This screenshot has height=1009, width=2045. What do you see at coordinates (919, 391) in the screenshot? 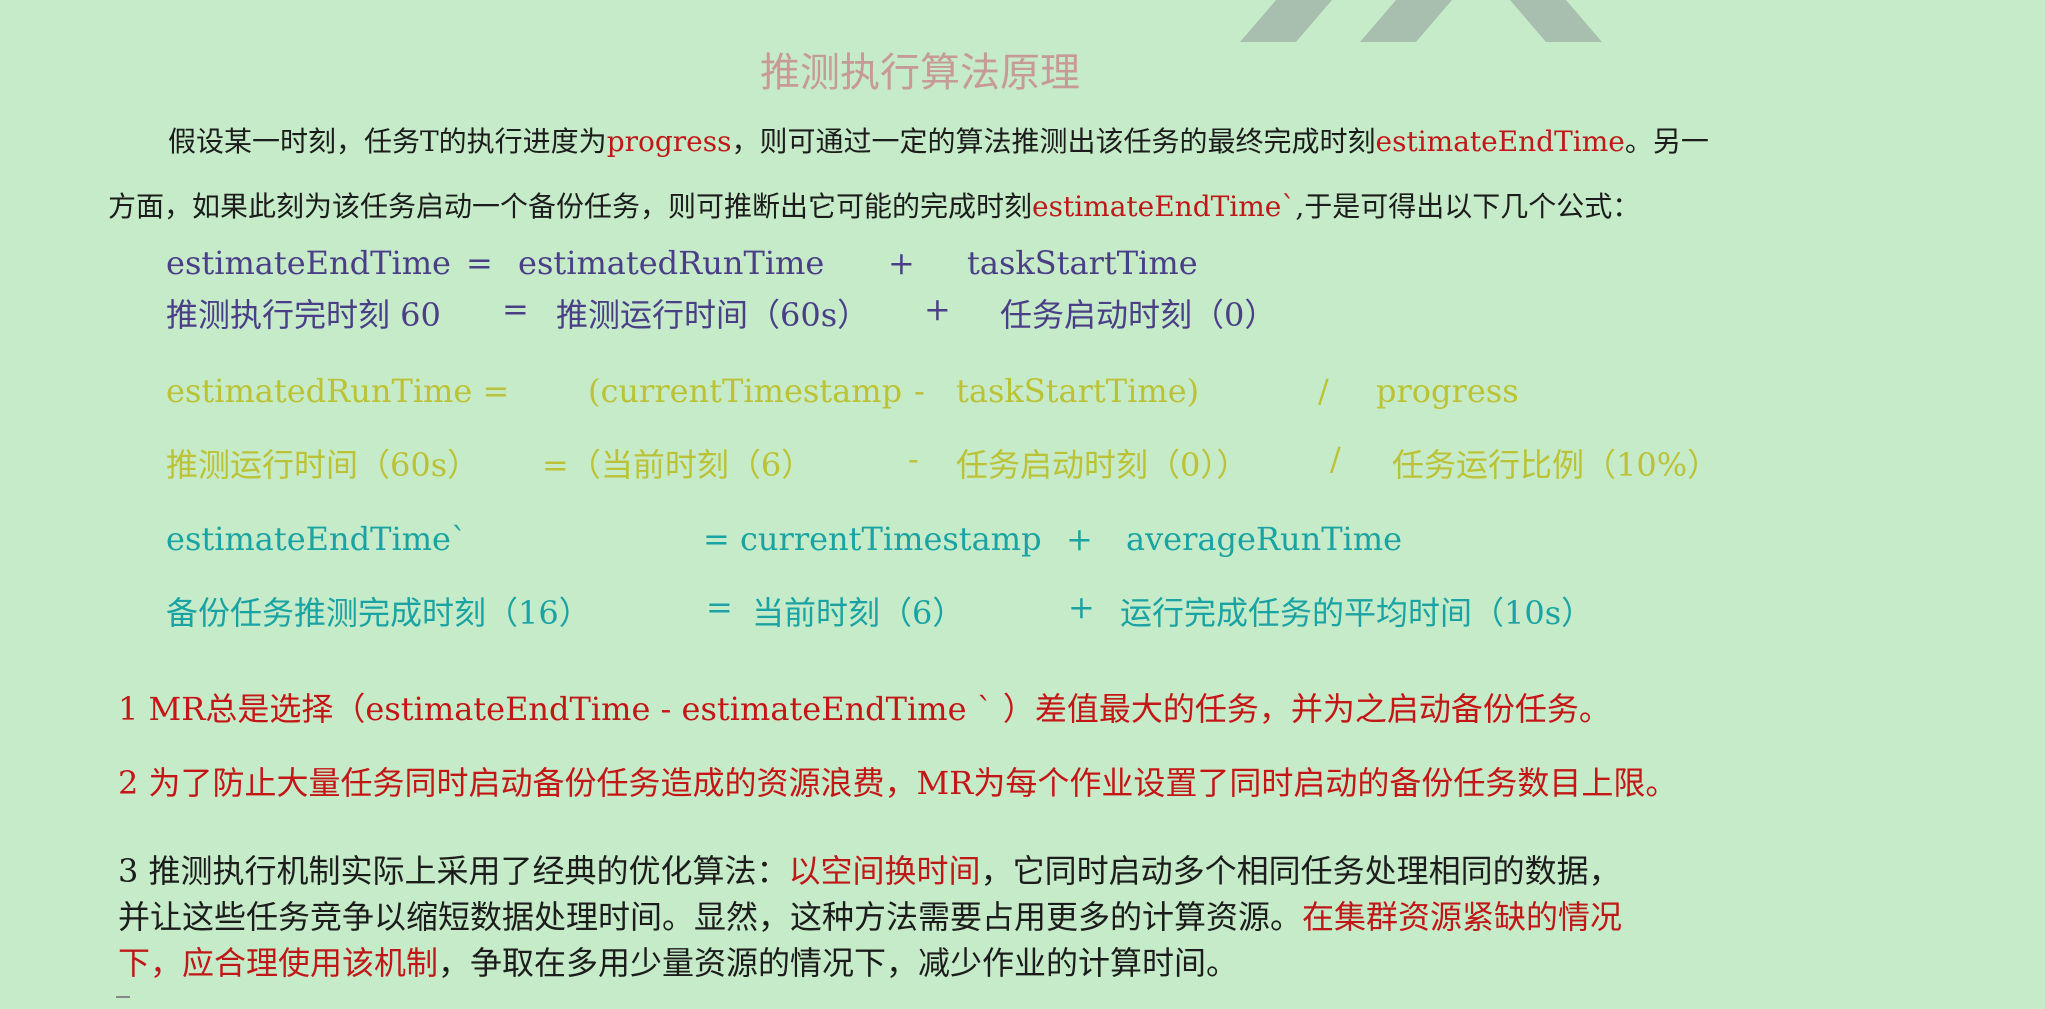
I see `formula2-minus: -` at bounding box center [919, 391].